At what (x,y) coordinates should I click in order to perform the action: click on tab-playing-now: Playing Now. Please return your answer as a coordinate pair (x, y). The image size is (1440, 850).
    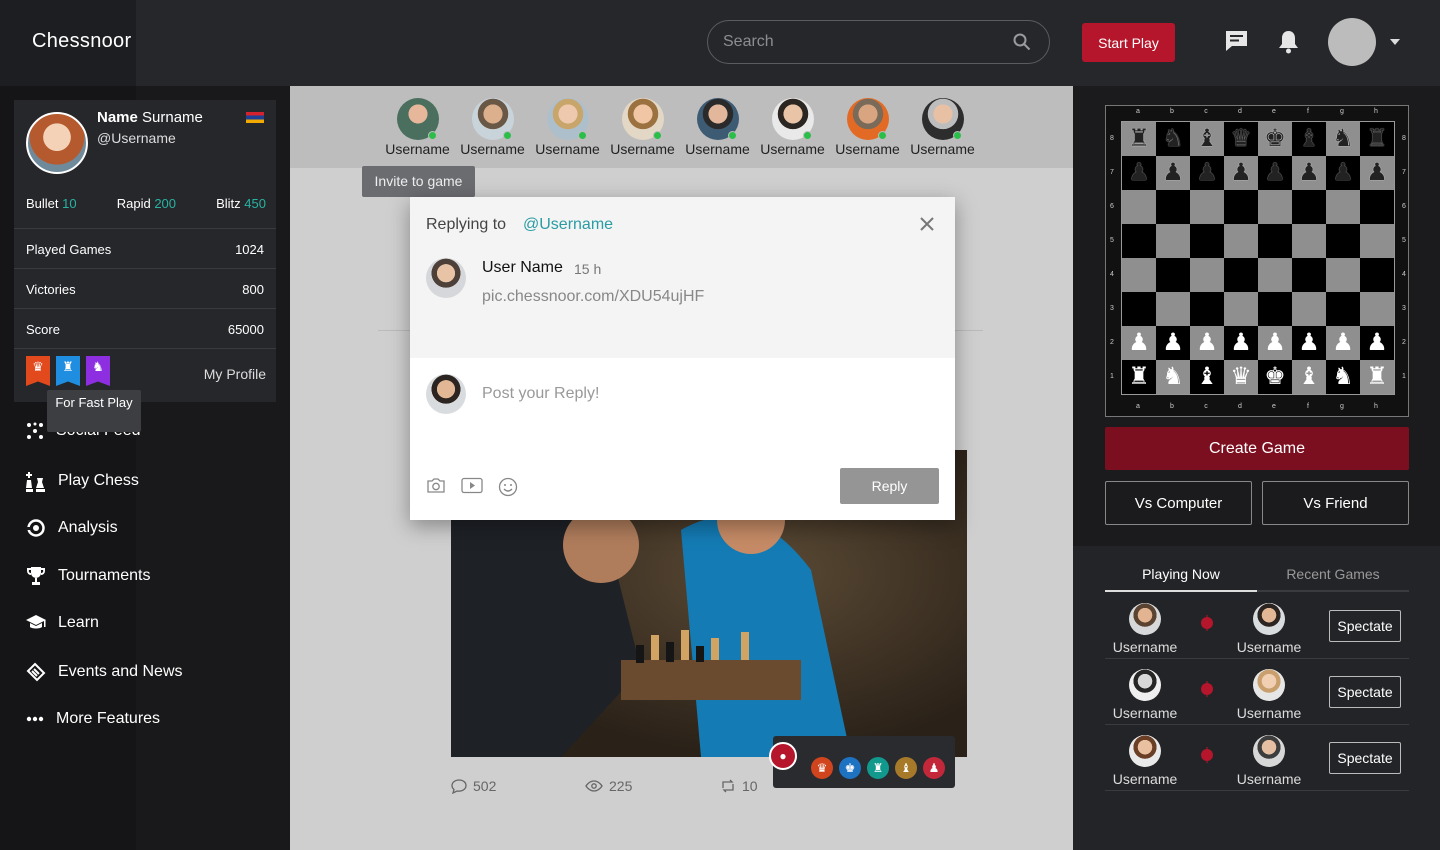
    Looking at the image, I should click on (1181, 574).